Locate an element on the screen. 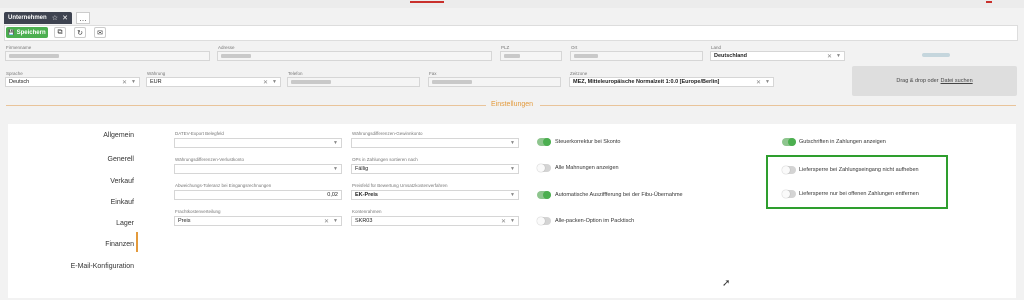  tolerance-input: 0,02 is located at coordinates (258, 195).